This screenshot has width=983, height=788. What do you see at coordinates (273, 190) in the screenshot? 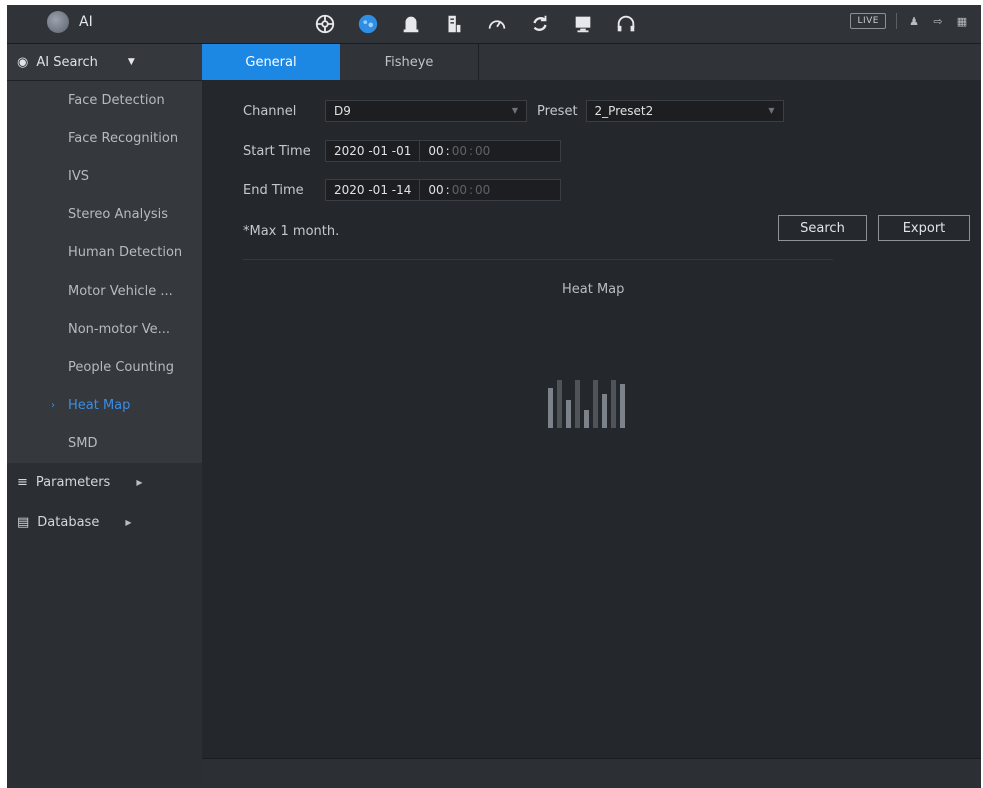
I see `end-time-label: End Time` at bounding box center [273, 190].